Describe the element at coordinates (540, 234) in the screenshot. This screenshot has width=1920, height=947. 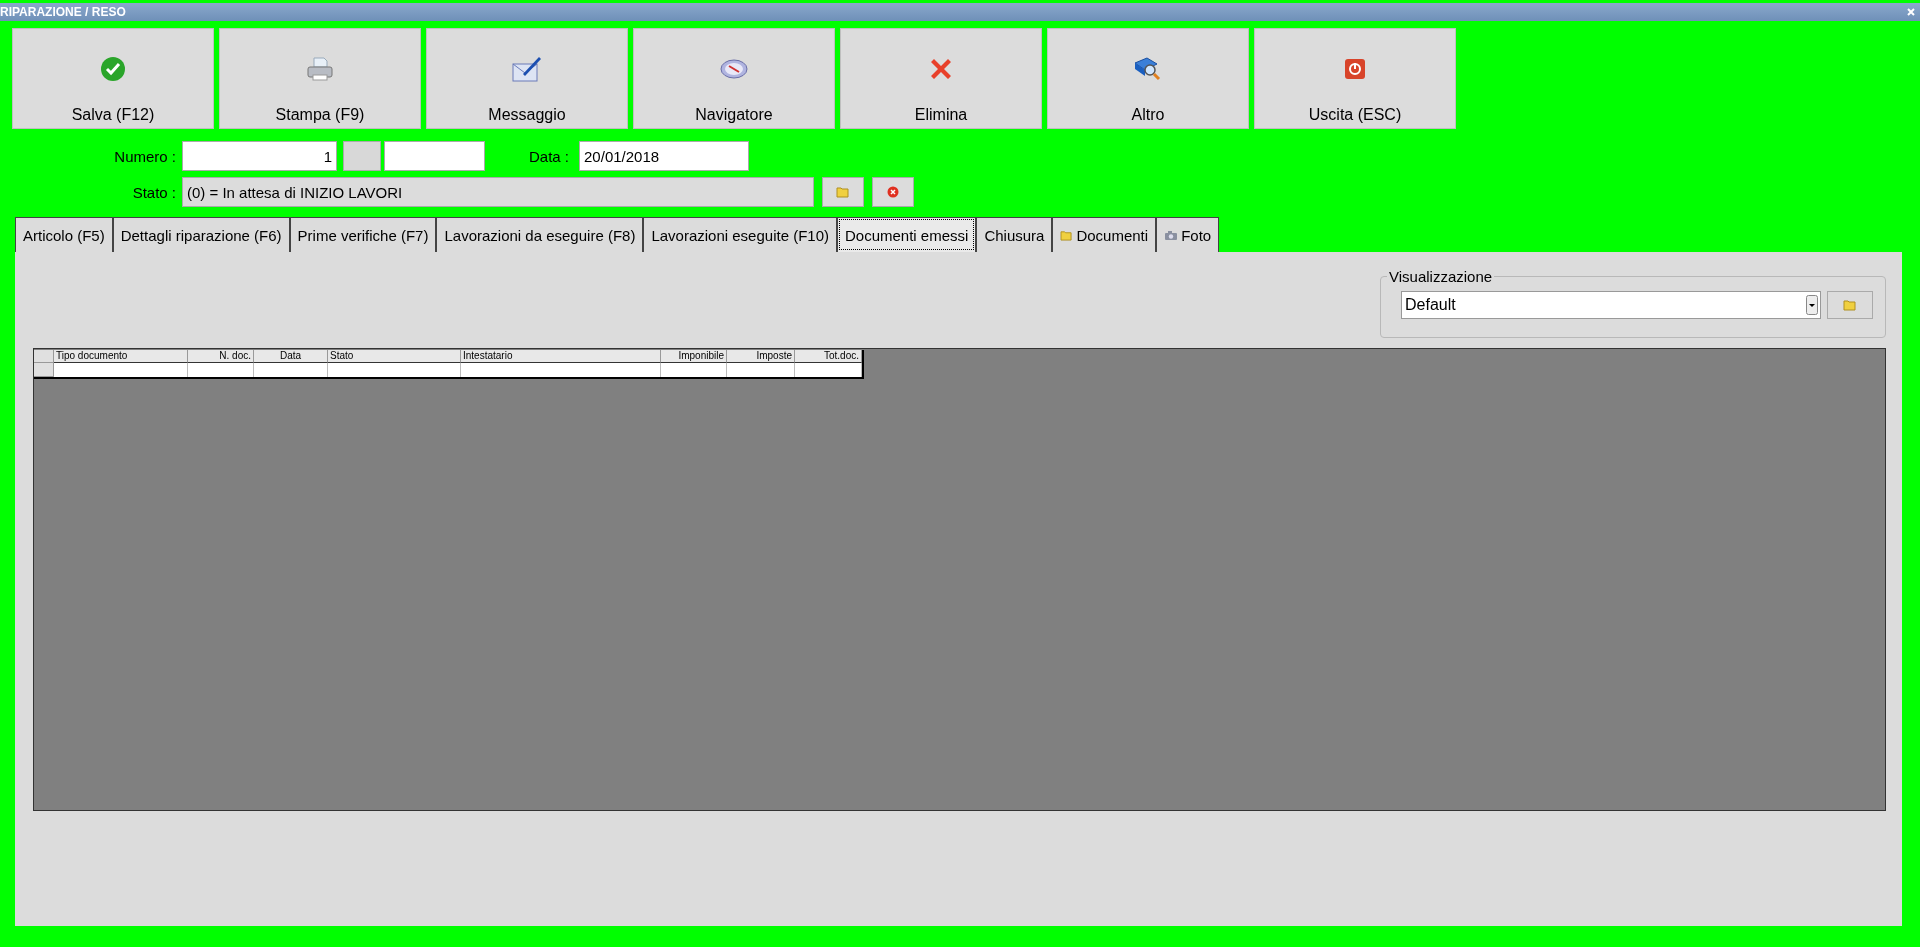
I see `tab: Lavorazioni da eseguire (F8)` at that location.